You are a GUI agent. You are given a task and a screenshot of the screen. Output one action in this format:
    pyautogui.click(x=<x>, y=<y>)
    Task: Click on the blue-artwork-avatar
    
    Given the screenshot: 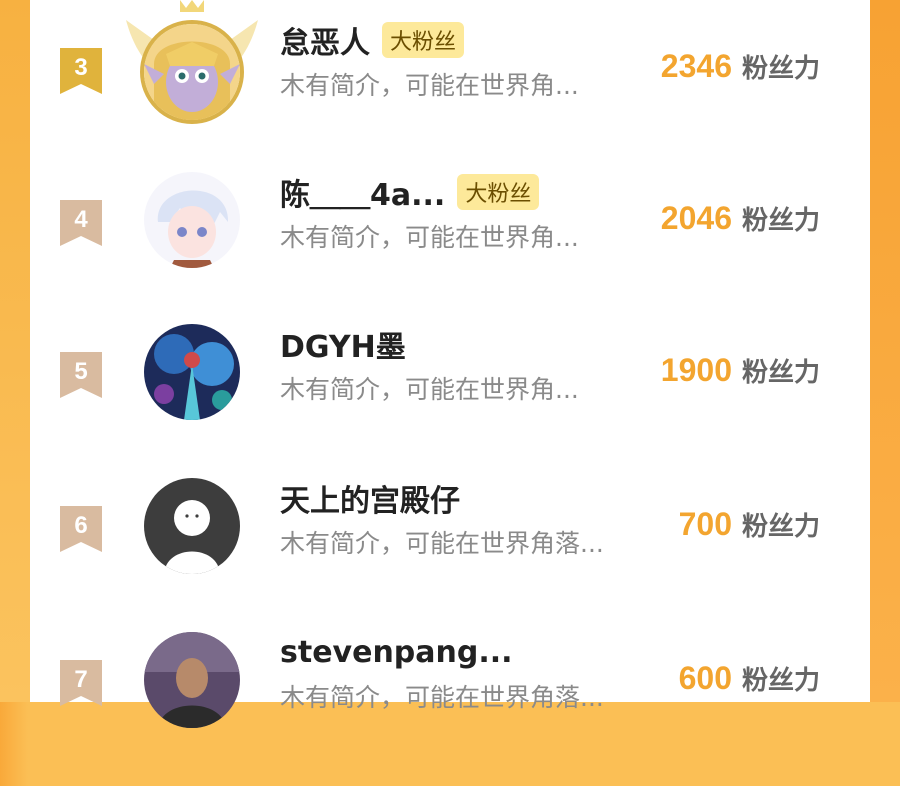 What is the action you would take?
    pyautogui.click(x=192, y=372)
    